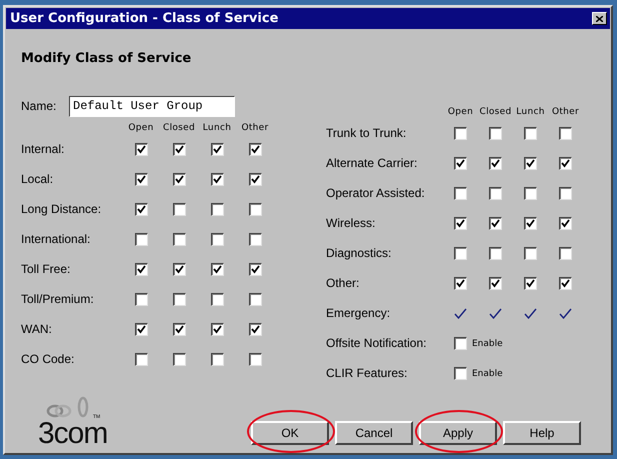 The width and height of the screenshot is (617, 459). I want to click on row-label: Alternate Carrier:, so click(372, 163).